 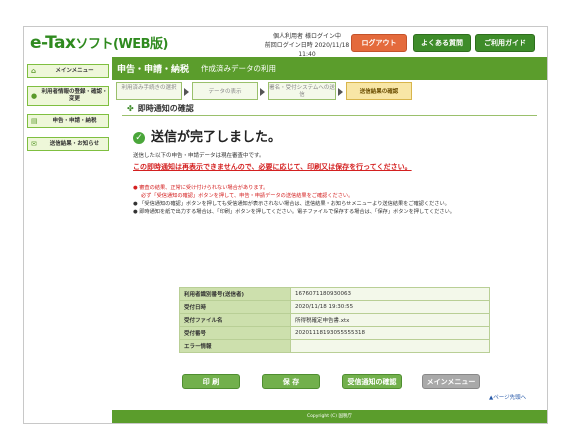 I want to click on footer: Copyright (C) 国税庁, so click(x=329, y=416).